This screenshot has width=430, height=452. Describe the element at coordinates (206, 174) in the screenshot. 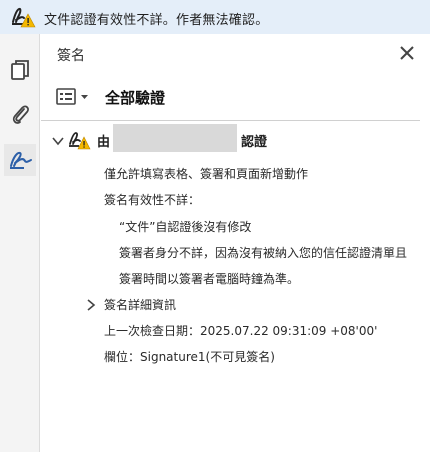

I see `permission-text: 僅允許填寫表格、簽署和頁面新增動作` at that location.